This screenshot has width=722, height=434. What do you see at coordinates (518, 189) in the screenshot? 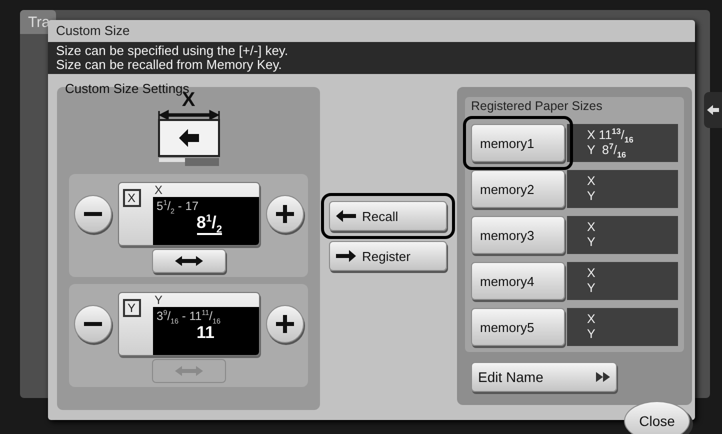
I see `memory-button: memory2` at bounding box center [518, 189].